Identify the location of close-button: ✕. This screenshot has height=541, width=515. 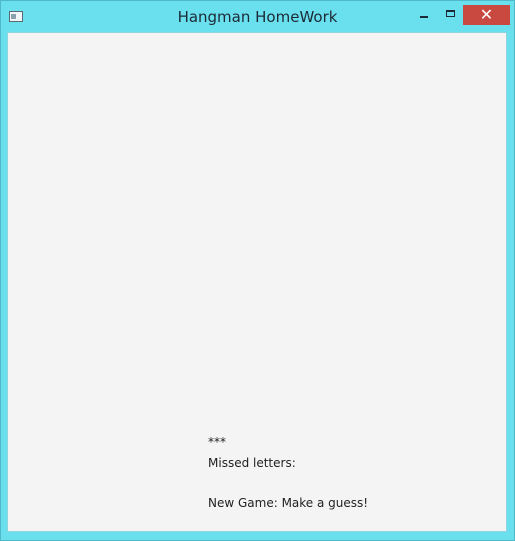
(486, 15).